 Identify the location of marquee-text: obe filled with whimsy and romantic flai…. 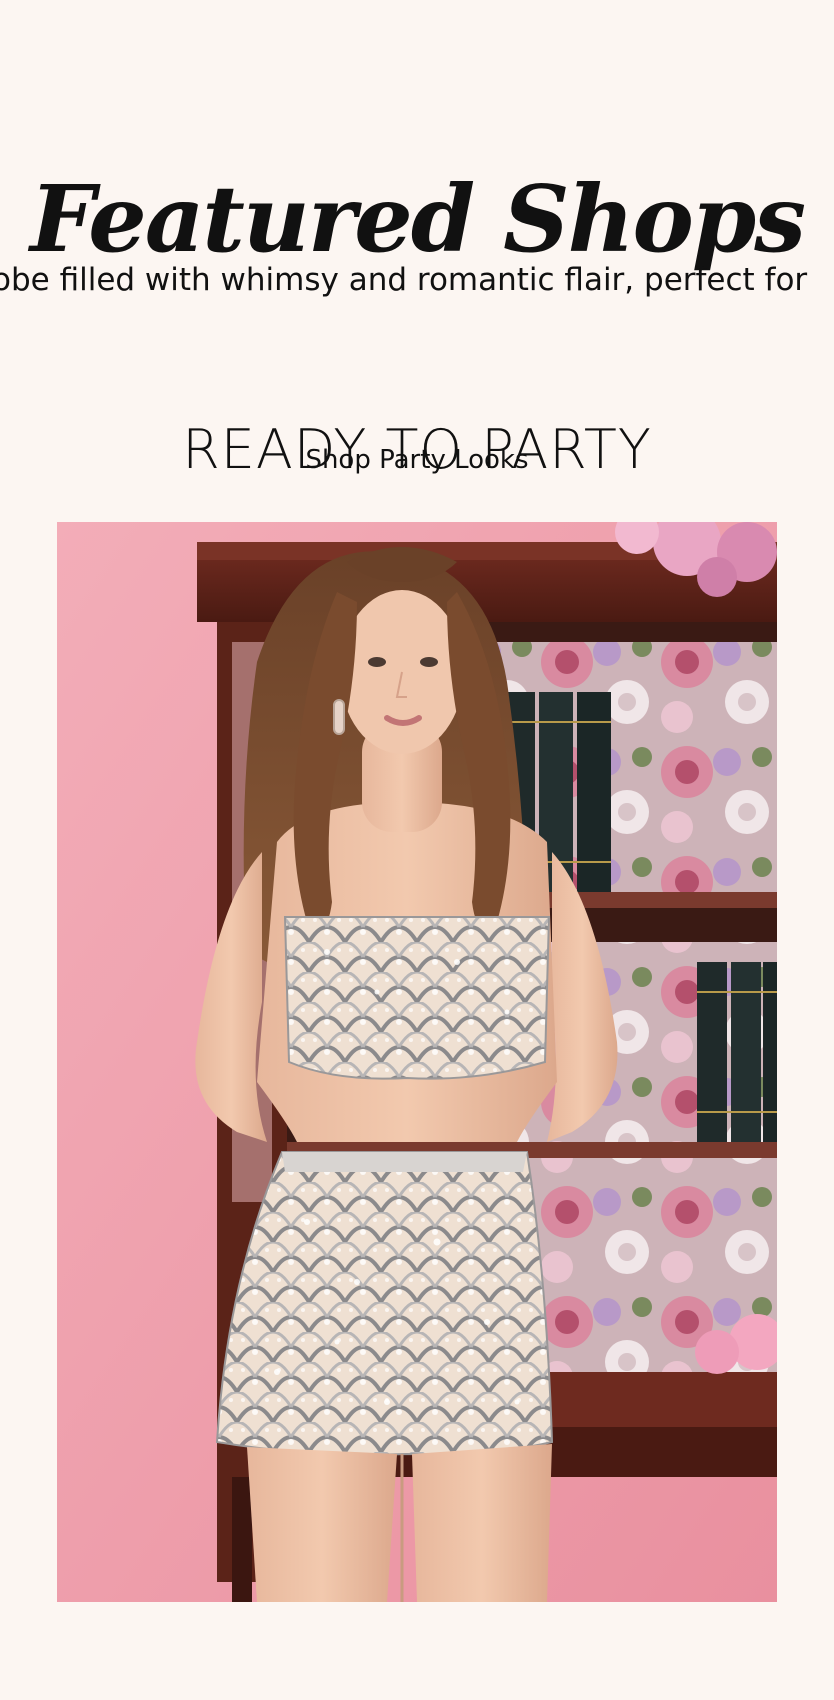
(404, 280).